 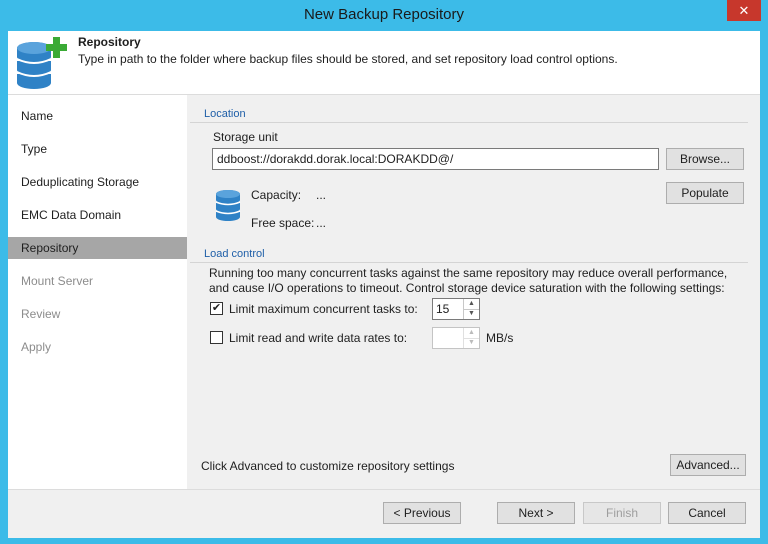 I want to click on header-title: Repository, so click(x=109, y=42).